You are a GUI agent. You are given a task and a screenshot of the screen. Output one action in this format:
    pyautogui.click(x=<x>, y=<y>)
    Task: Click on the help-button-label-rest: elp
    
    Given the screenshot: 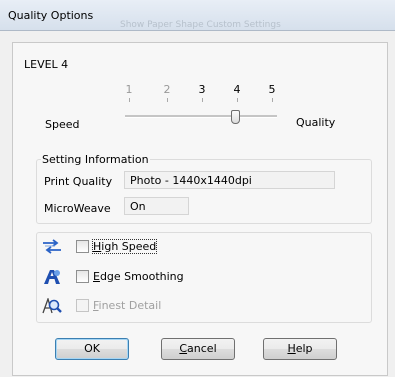 What is the action you would take?
    pyautogui.click(x=304, y=348)
    